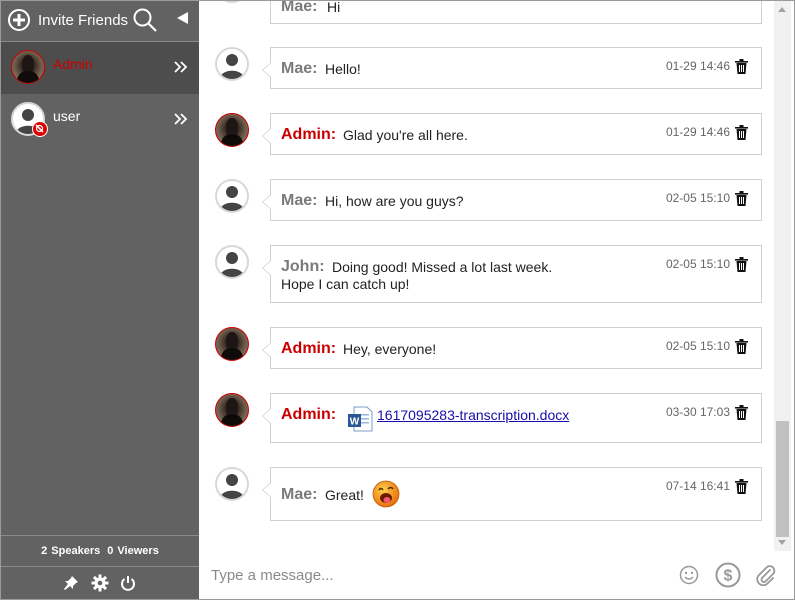 Image resolution: width=795 pixels, height=600 pixels. Describe the element at coordinates (343, 69) in the screenshot. I see `message-text: Hello!` at that location.